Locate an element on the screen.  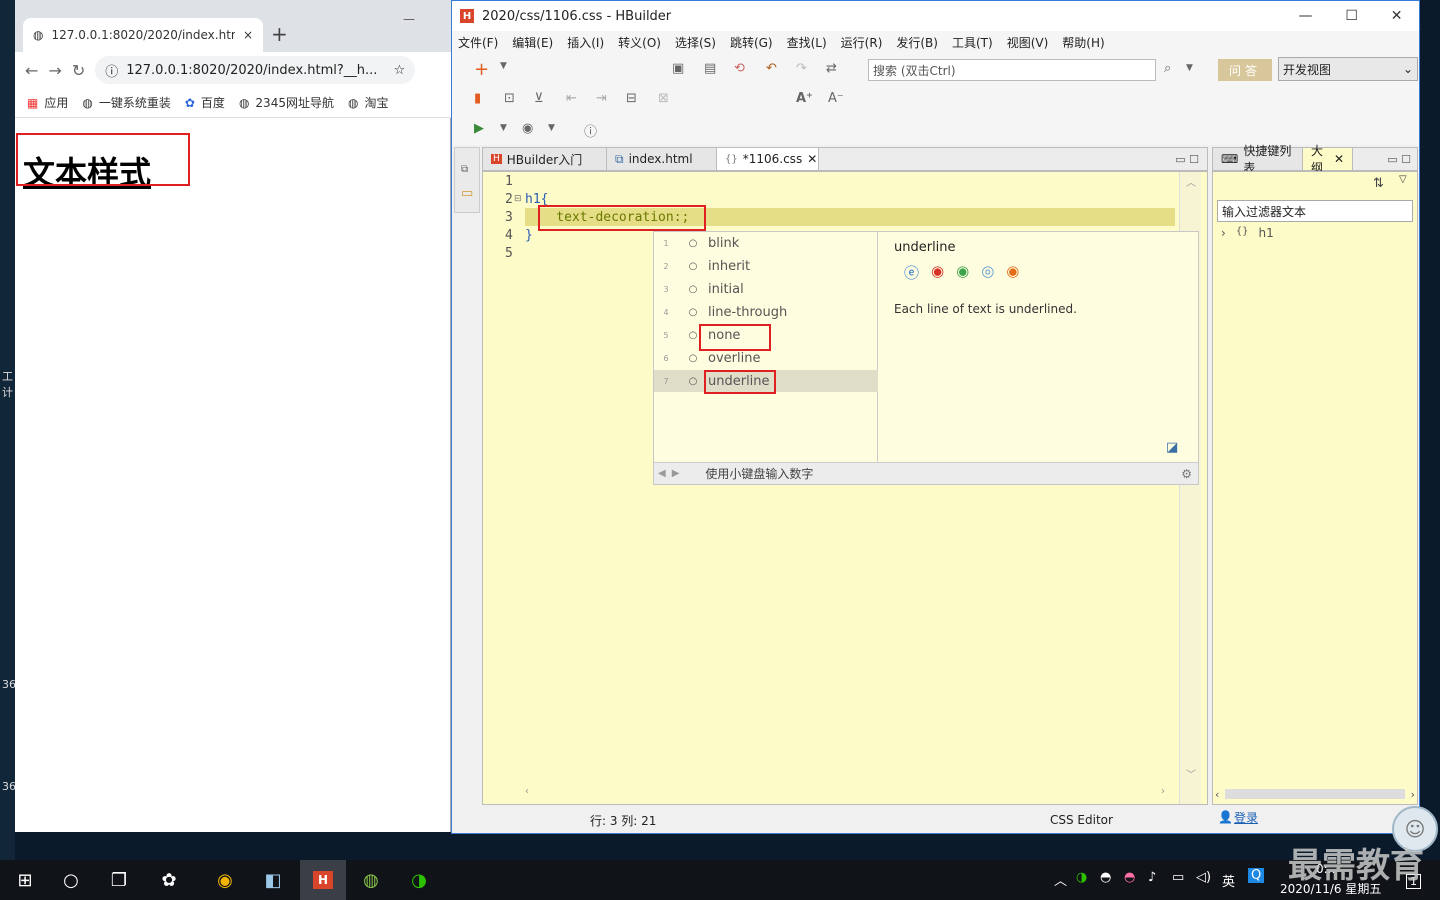
bookmark-item: ◍ 一键系统重装 is located at coordinates (126, 102).